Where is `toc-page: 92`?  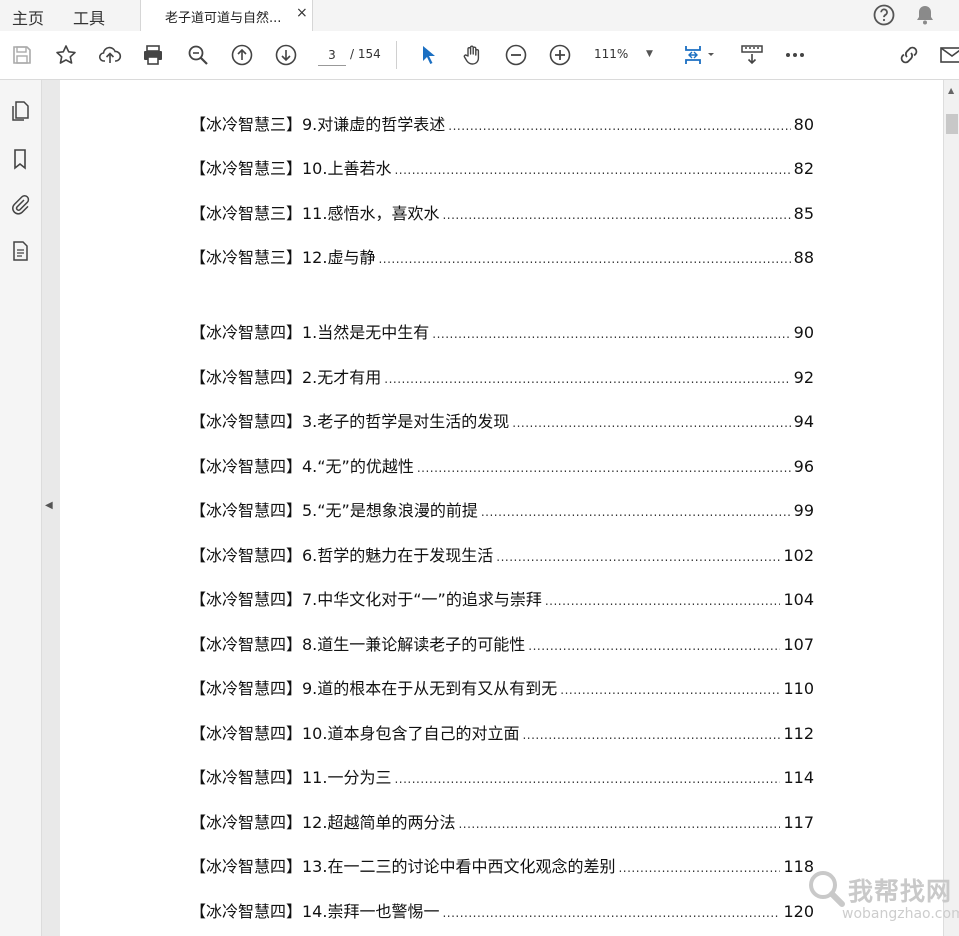 toc-page: 92 is located at coordinates (803, 377).